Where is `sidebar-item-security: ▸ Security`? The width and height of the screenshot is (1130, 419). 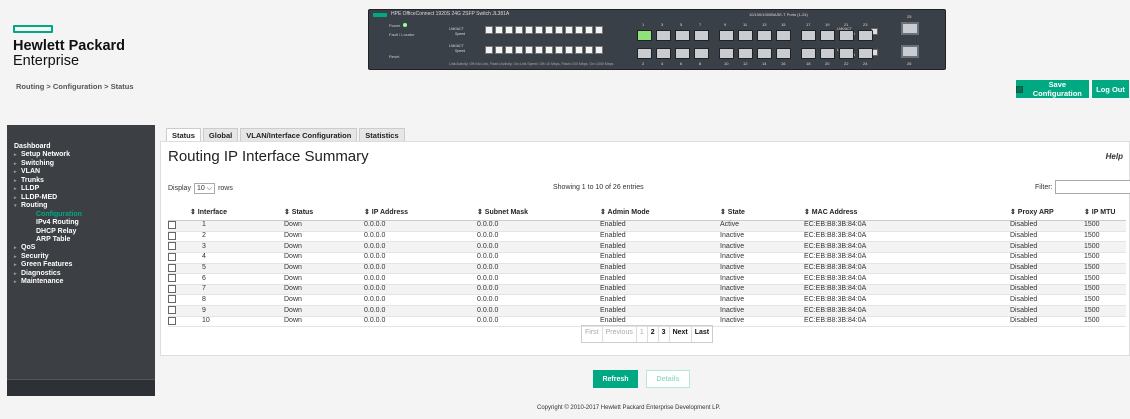
sidebar-item-security: ▸ Security is located at coordinates (48, 257).